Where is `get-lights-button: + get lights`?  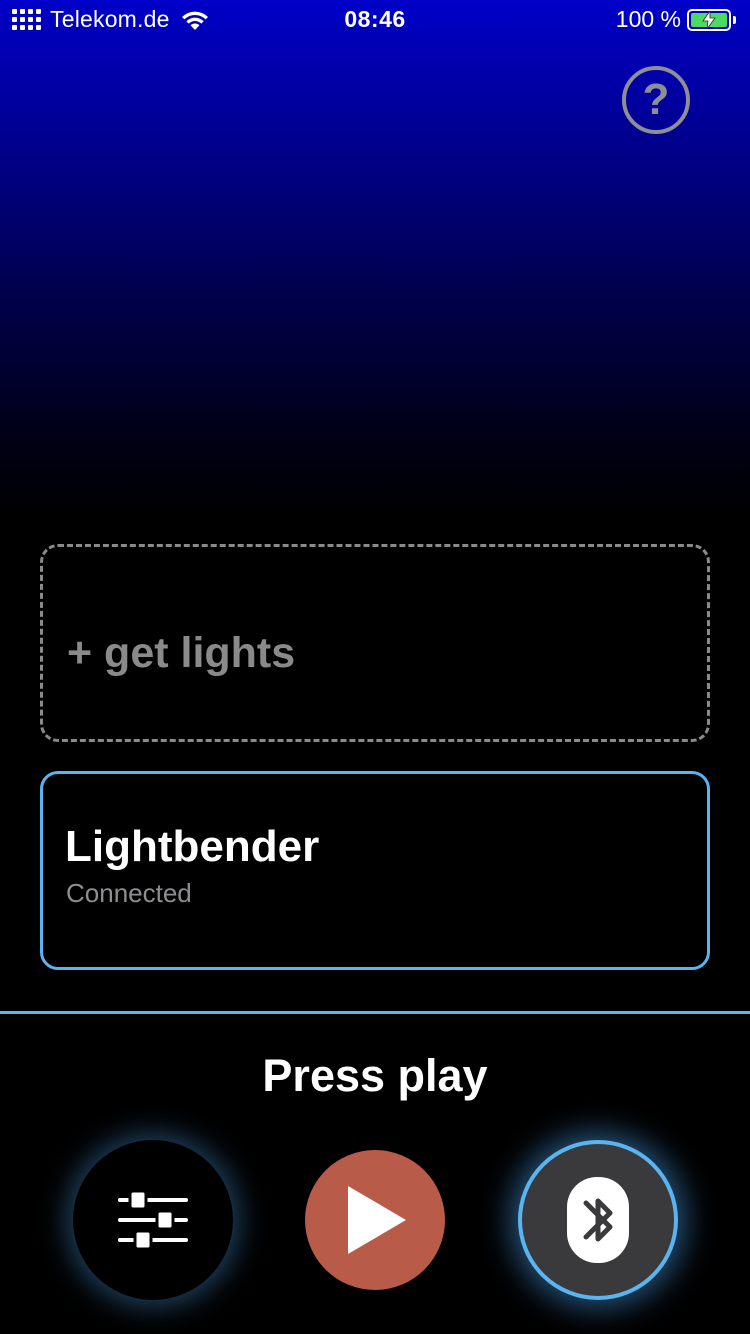 get-lights-button: + get lights is located at coordinates (375, 643).